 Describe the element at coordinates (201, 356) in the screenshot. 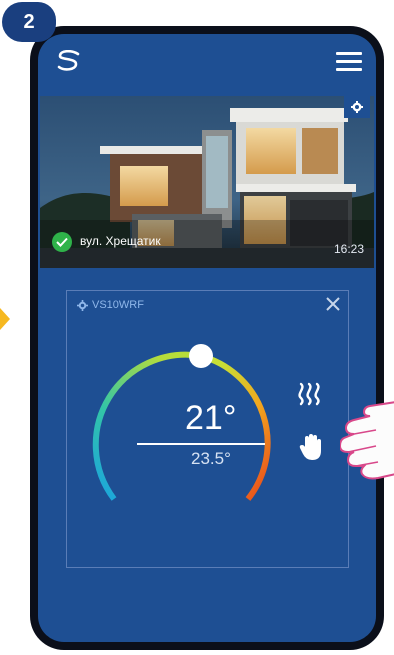

I see `dial-knob` at that location.